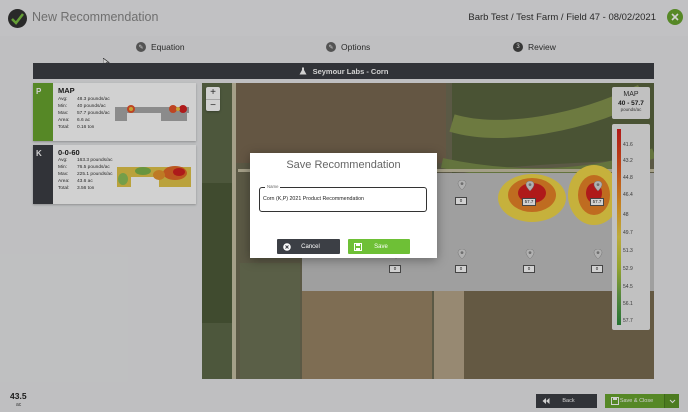  I want to click on dialog-title: Save Recommendation, so click(343, 165).